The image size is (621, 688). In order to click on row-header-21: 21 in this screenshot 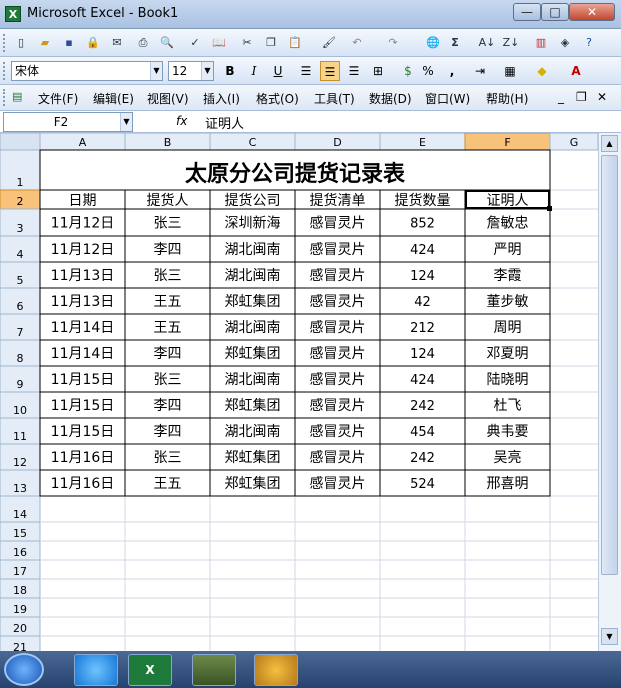, I will do `click(20, 646)`.